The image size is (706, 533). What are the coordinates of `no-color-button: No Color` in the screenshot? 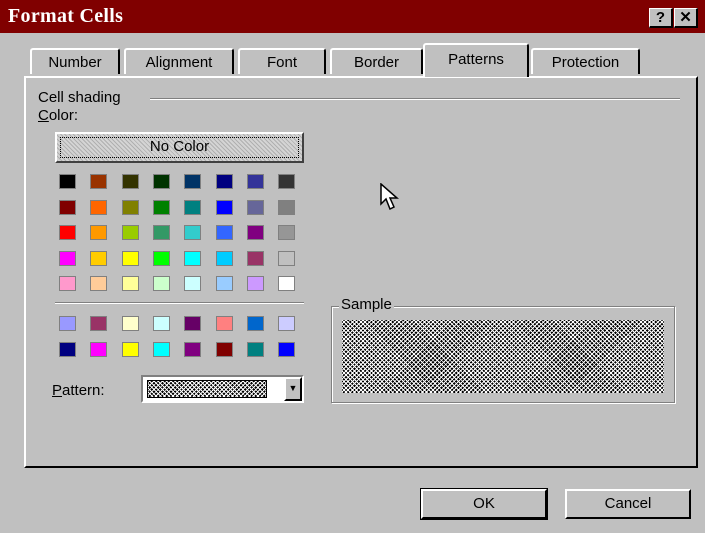 It's located at (179, 147).